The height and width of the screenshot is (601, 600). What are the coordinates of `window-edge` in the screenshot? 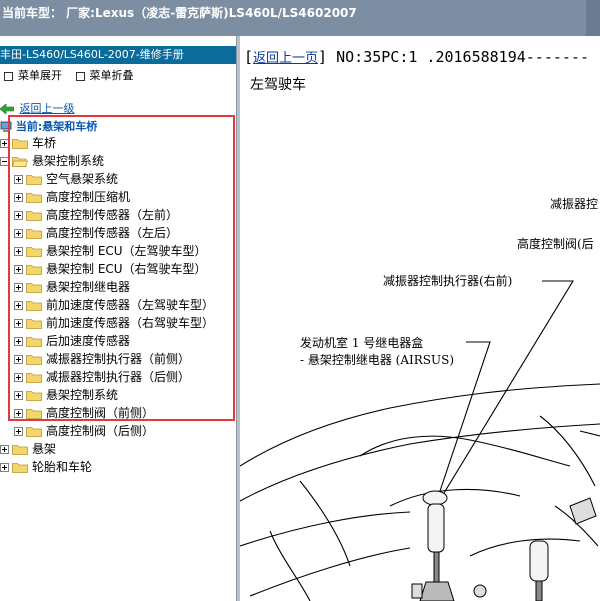 It's located at (593, 18).